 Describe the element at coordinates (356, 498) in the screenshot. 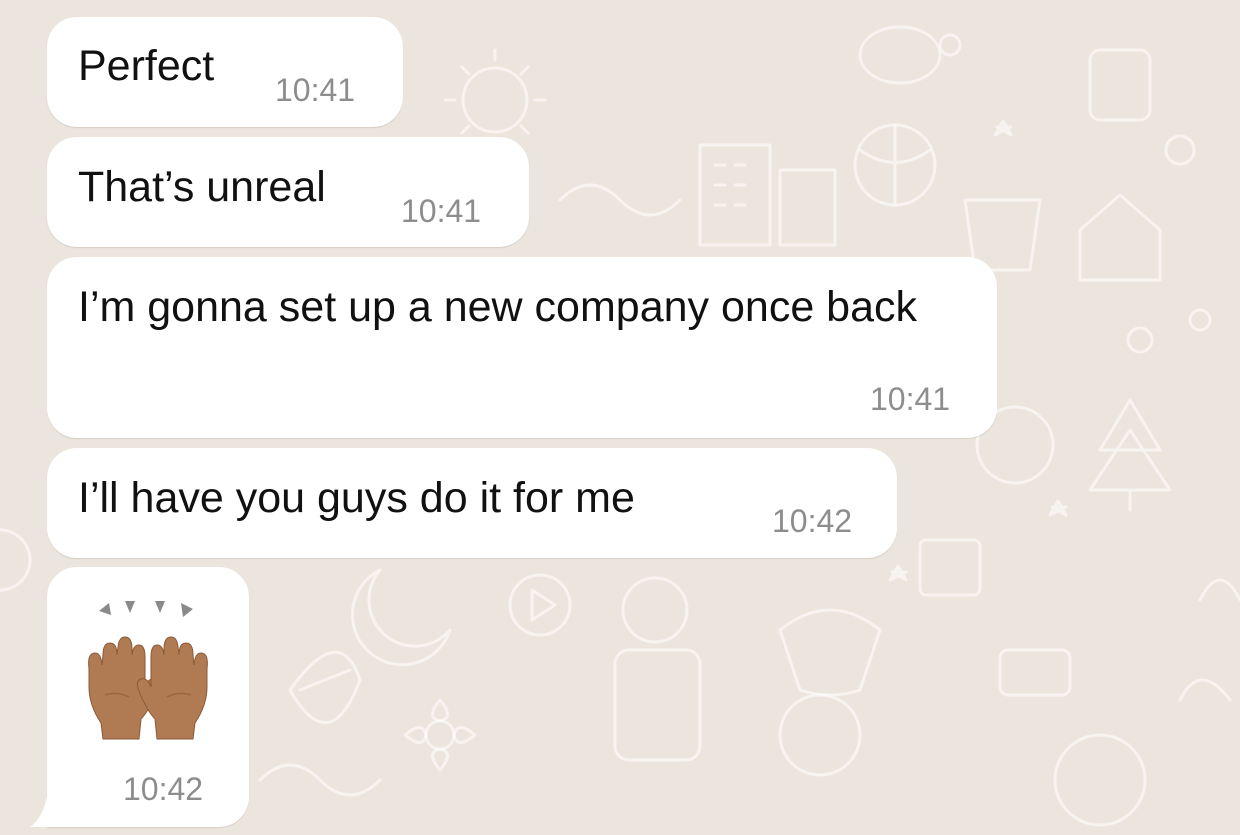

I see `message-text: I’ll have you guys do it for me` at that location.